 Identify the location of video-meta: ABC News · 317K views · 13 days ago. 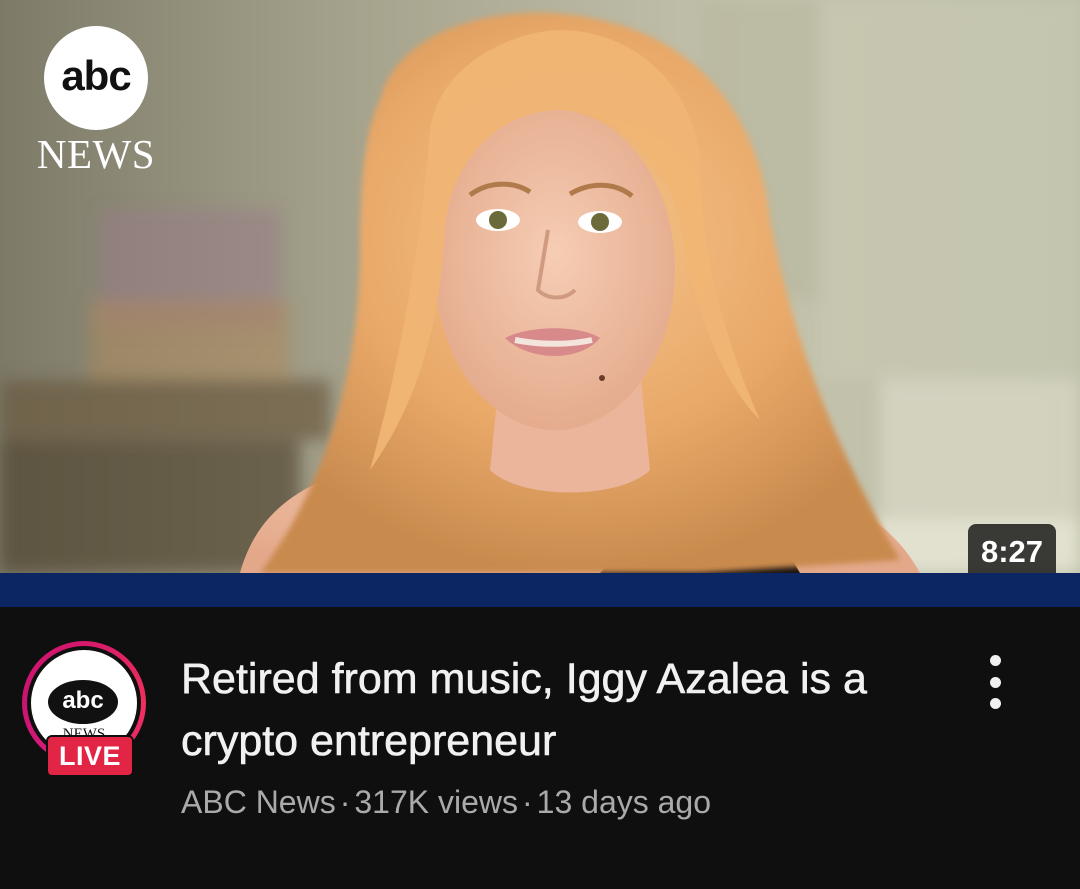
(446, 802).